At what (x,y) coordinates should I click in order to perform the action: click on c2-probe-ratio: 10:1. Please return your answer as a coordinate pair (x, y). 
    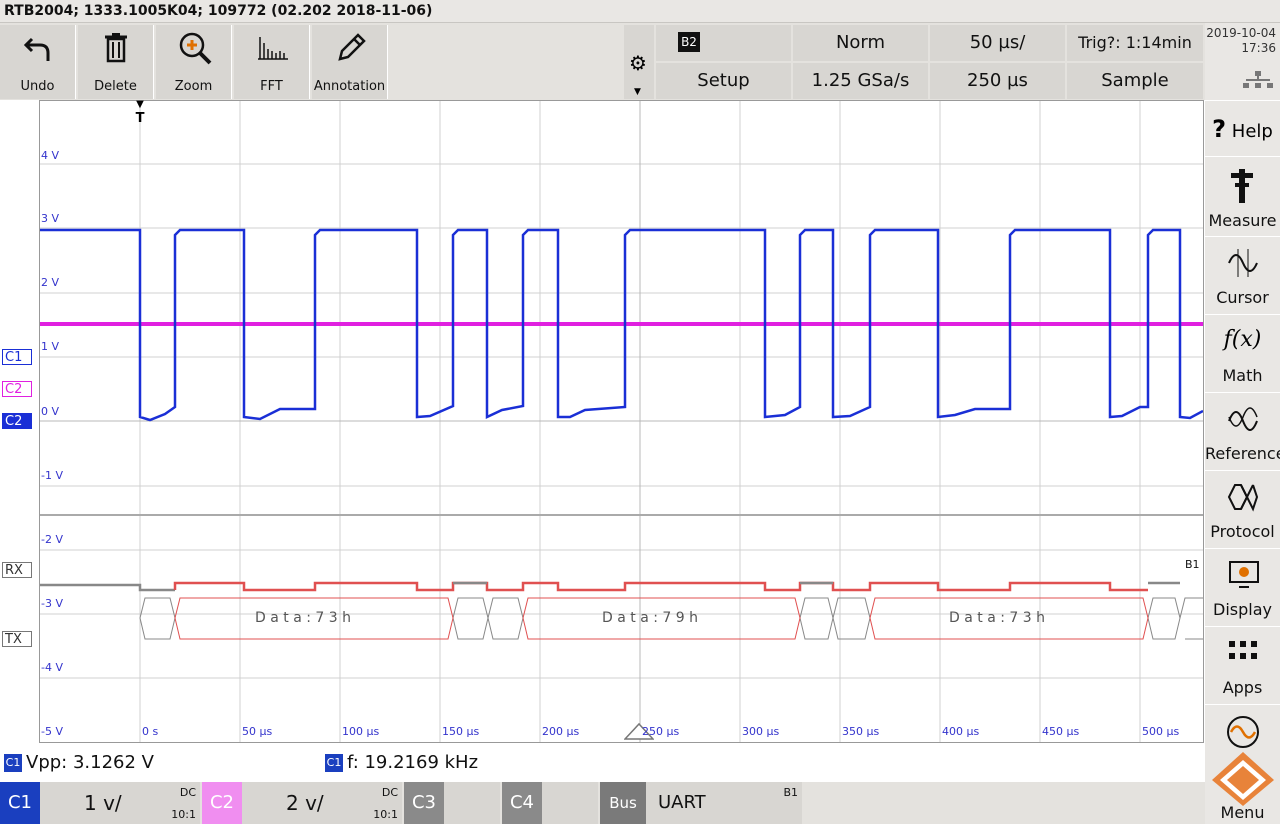
    Looking at the image, I should click on (385, 814).